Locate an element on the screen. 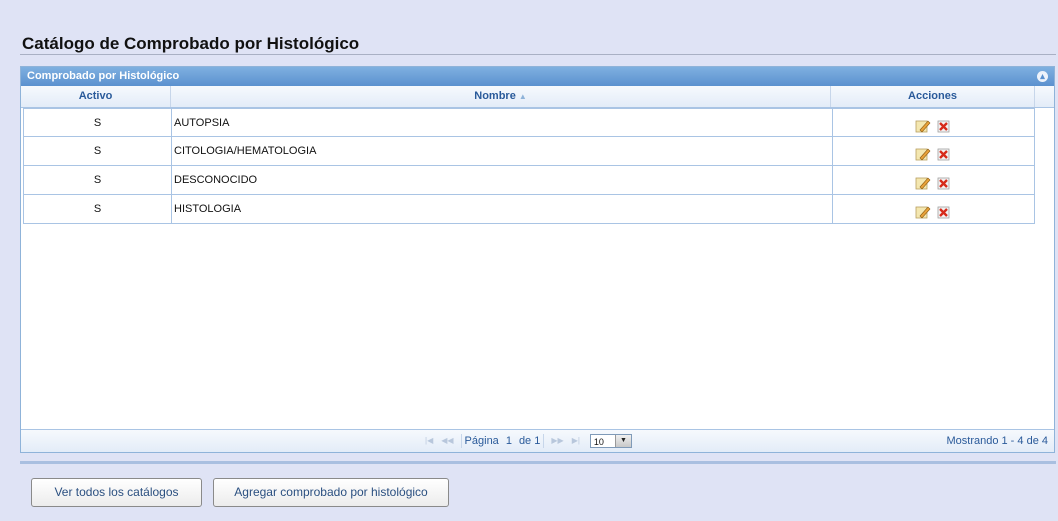  of-label: de is located at coordinates (525, 441).